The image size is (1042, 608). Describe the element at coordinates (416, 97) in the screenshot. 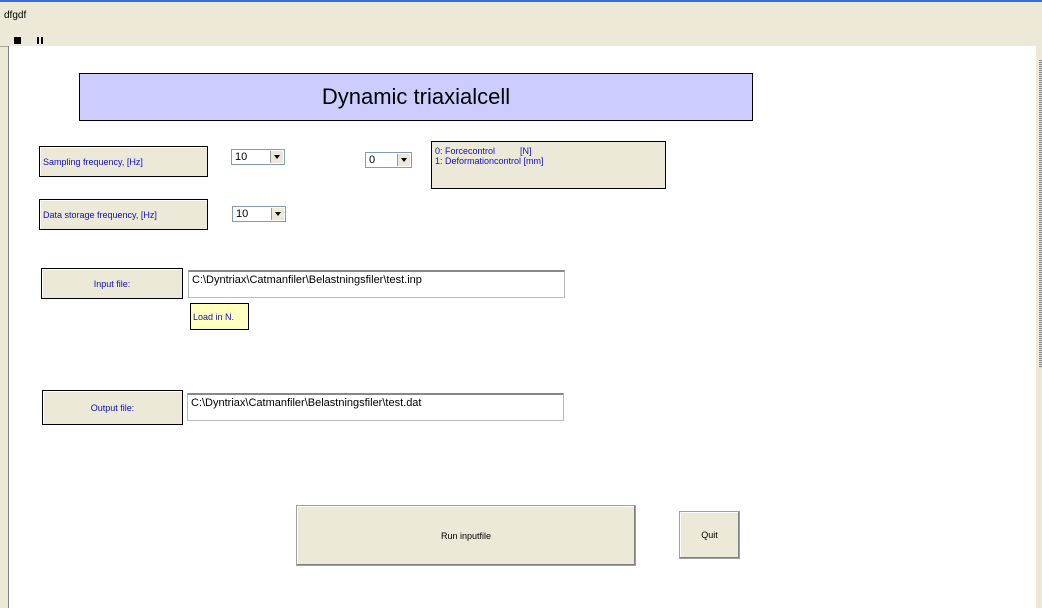

I see `page-title: Dynamic triaxialcell` at that location.